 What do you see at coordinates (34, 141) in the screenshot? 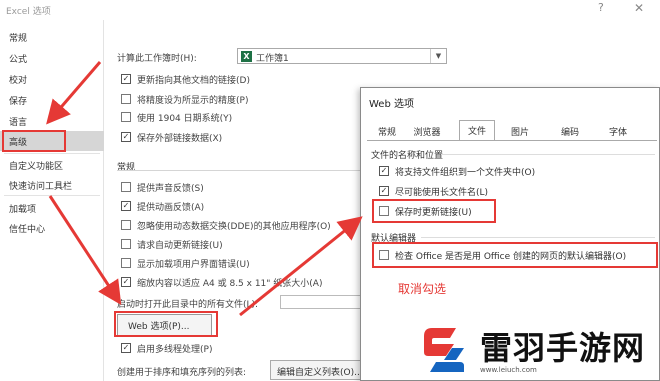
I see `highlight-advanced` at bounding box center [34, 141].